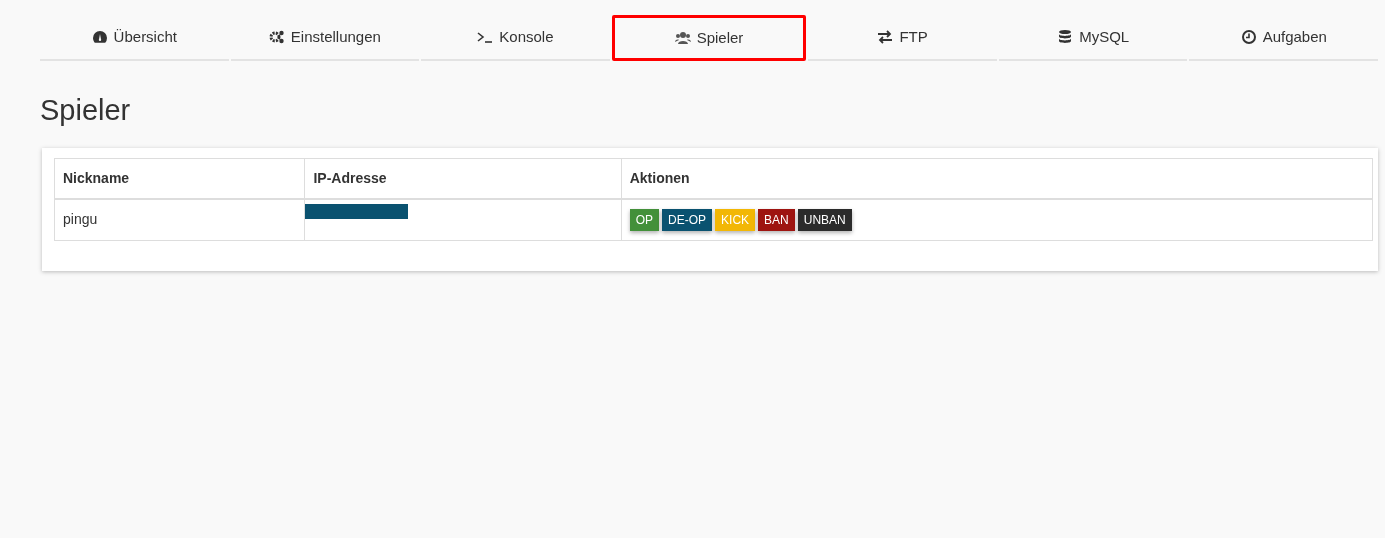 The height and width of the screenshot is (538, 1385). What do you see at coordinates (463, 178) in the screenshot?
I see `column-header: IP-Adresse` at bounding box center [463, 178].